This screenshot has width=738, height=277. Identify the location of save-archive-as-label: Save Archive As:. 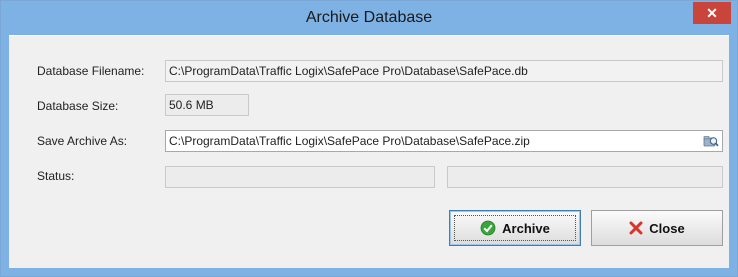
(82, 141).